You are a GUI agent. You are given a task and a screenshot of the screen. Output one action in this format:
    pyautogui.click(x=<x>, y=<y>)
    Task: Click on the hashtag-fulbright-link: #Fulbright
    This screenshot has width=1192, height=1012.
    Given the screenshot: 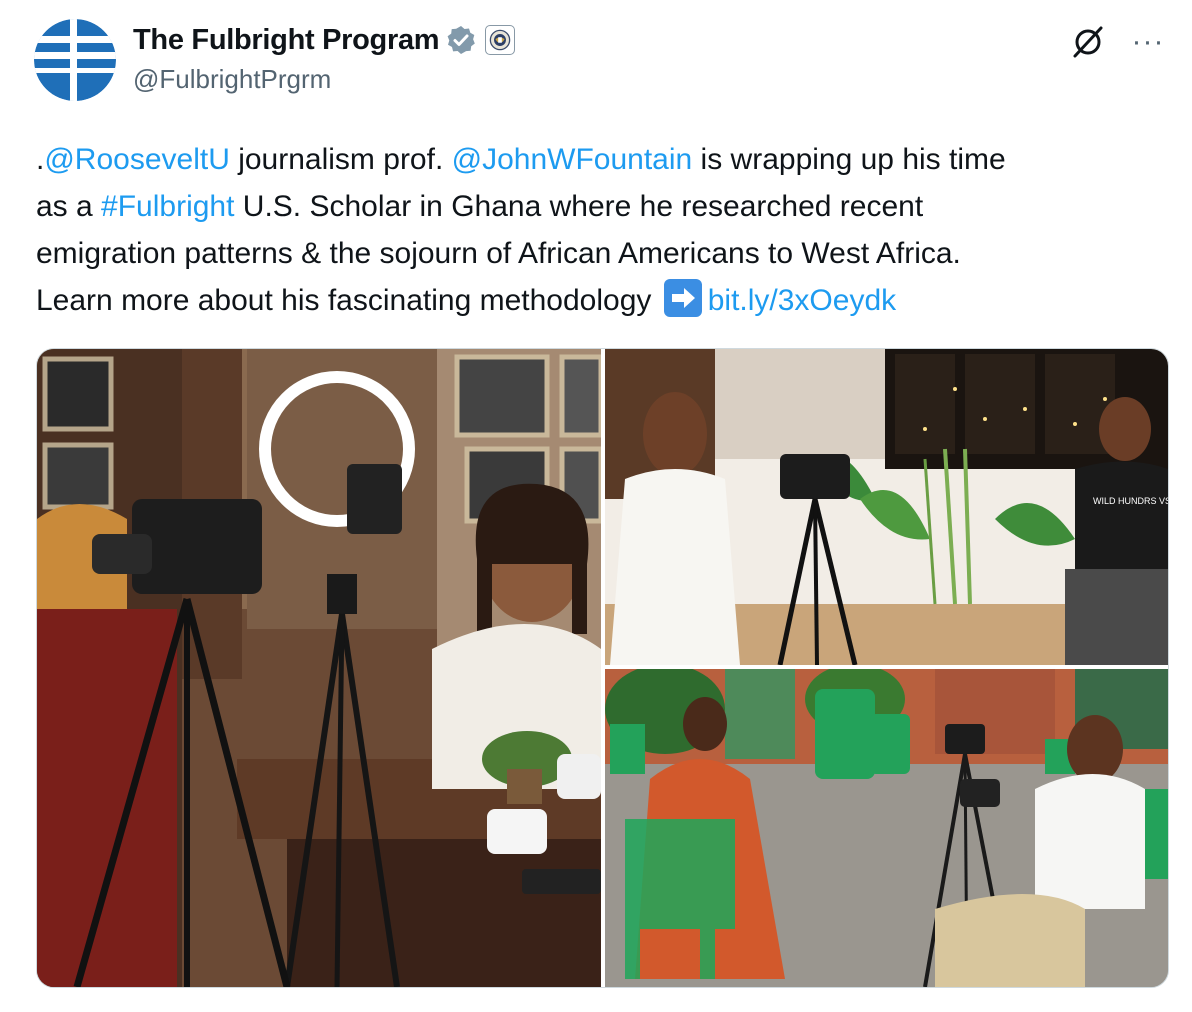 What is the action you would take?
    pyautogui.click(x=167, y=206)
    